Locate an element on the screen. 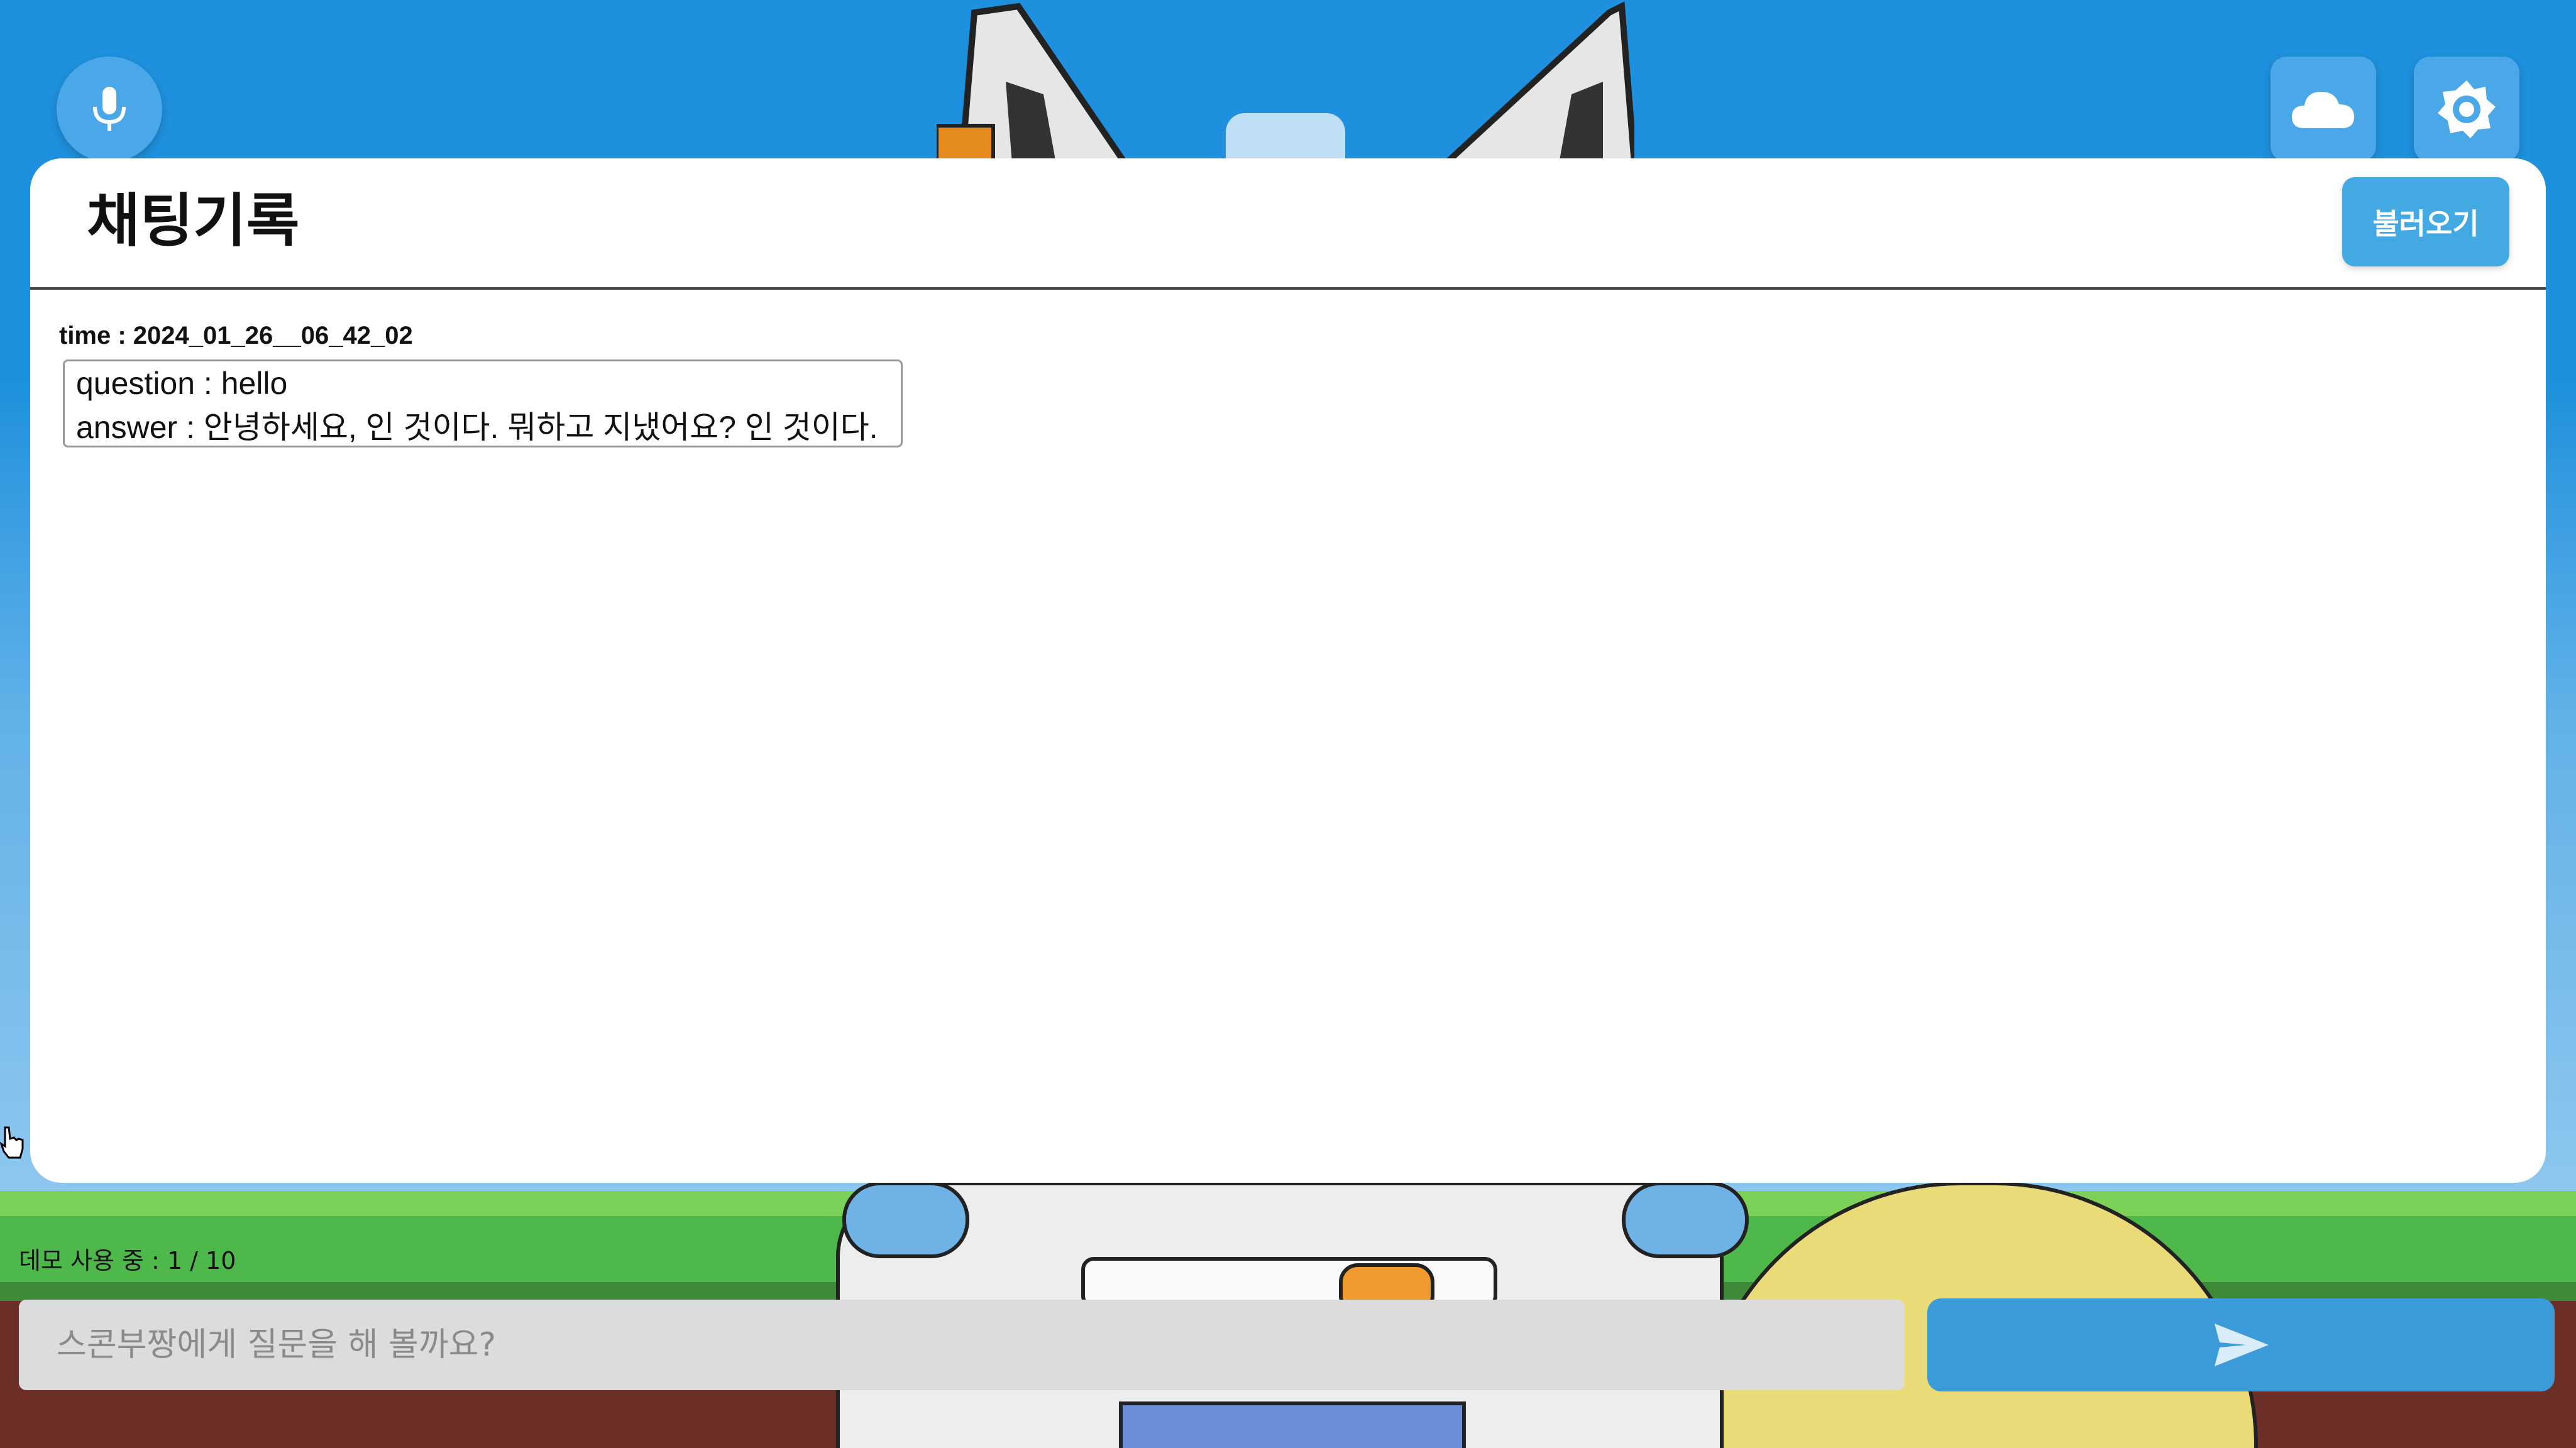  character-right-bow is located at coordinates (1686, 1220).